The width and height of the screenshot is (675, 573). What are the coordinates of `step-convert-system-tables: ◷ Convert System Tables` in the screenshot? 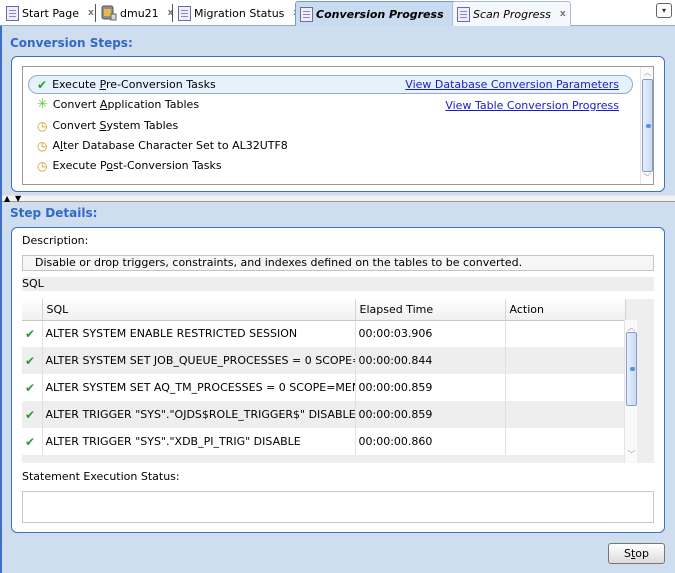 It's located at (107, 125).